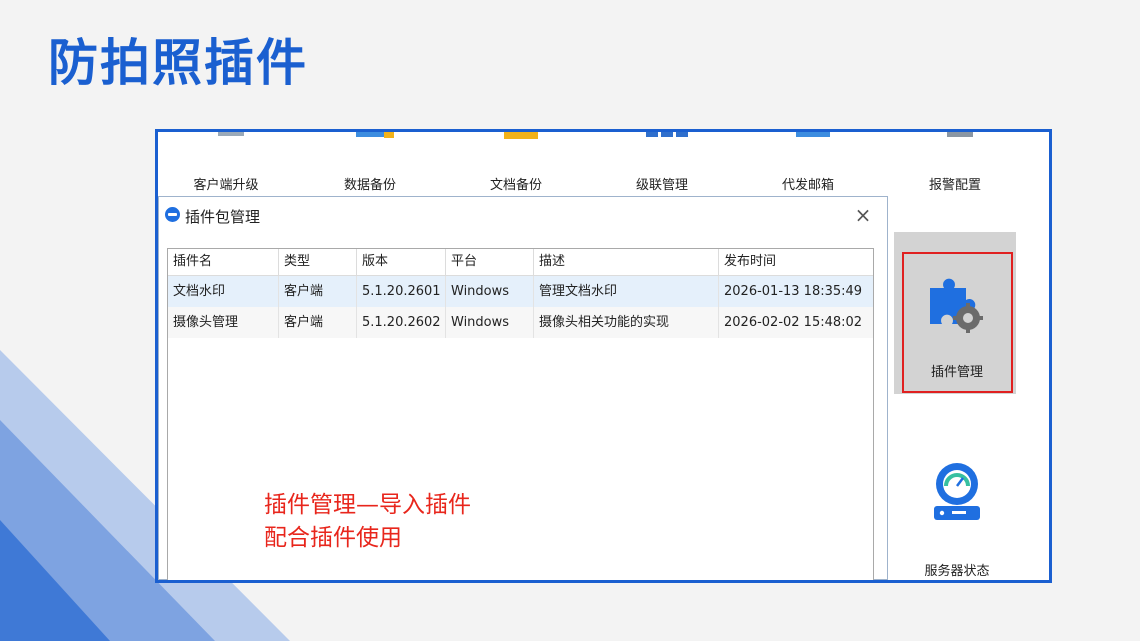 The width and height of the screenshot is (1140, 641). I want to click on column-header: 发布时间, so click(796, 262).